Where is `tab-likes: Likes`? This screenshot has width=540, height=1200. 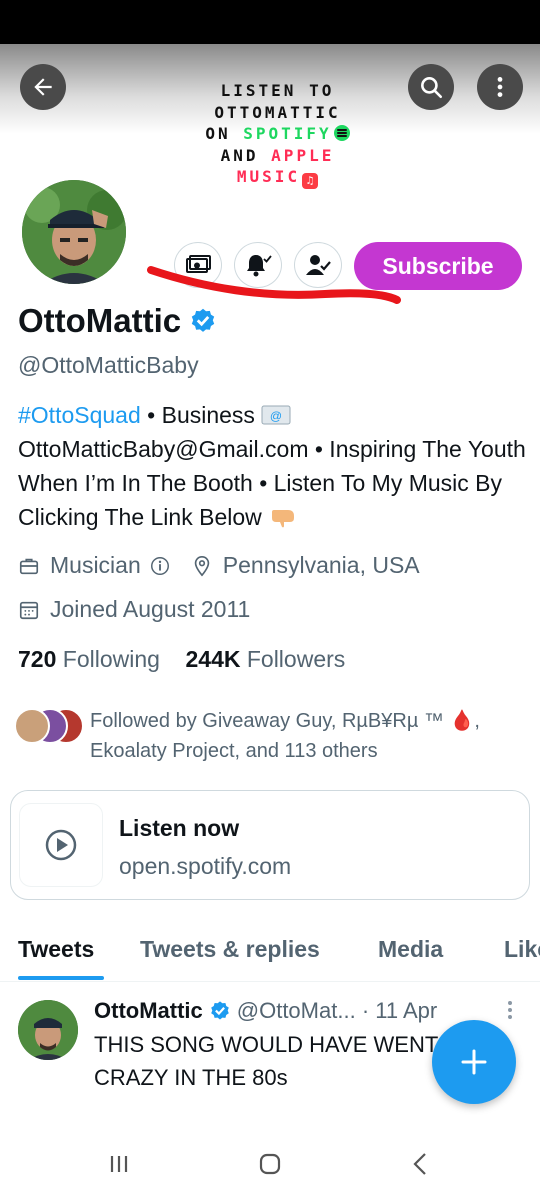 tab-likes: Likes is located at coordinates (522, 949).